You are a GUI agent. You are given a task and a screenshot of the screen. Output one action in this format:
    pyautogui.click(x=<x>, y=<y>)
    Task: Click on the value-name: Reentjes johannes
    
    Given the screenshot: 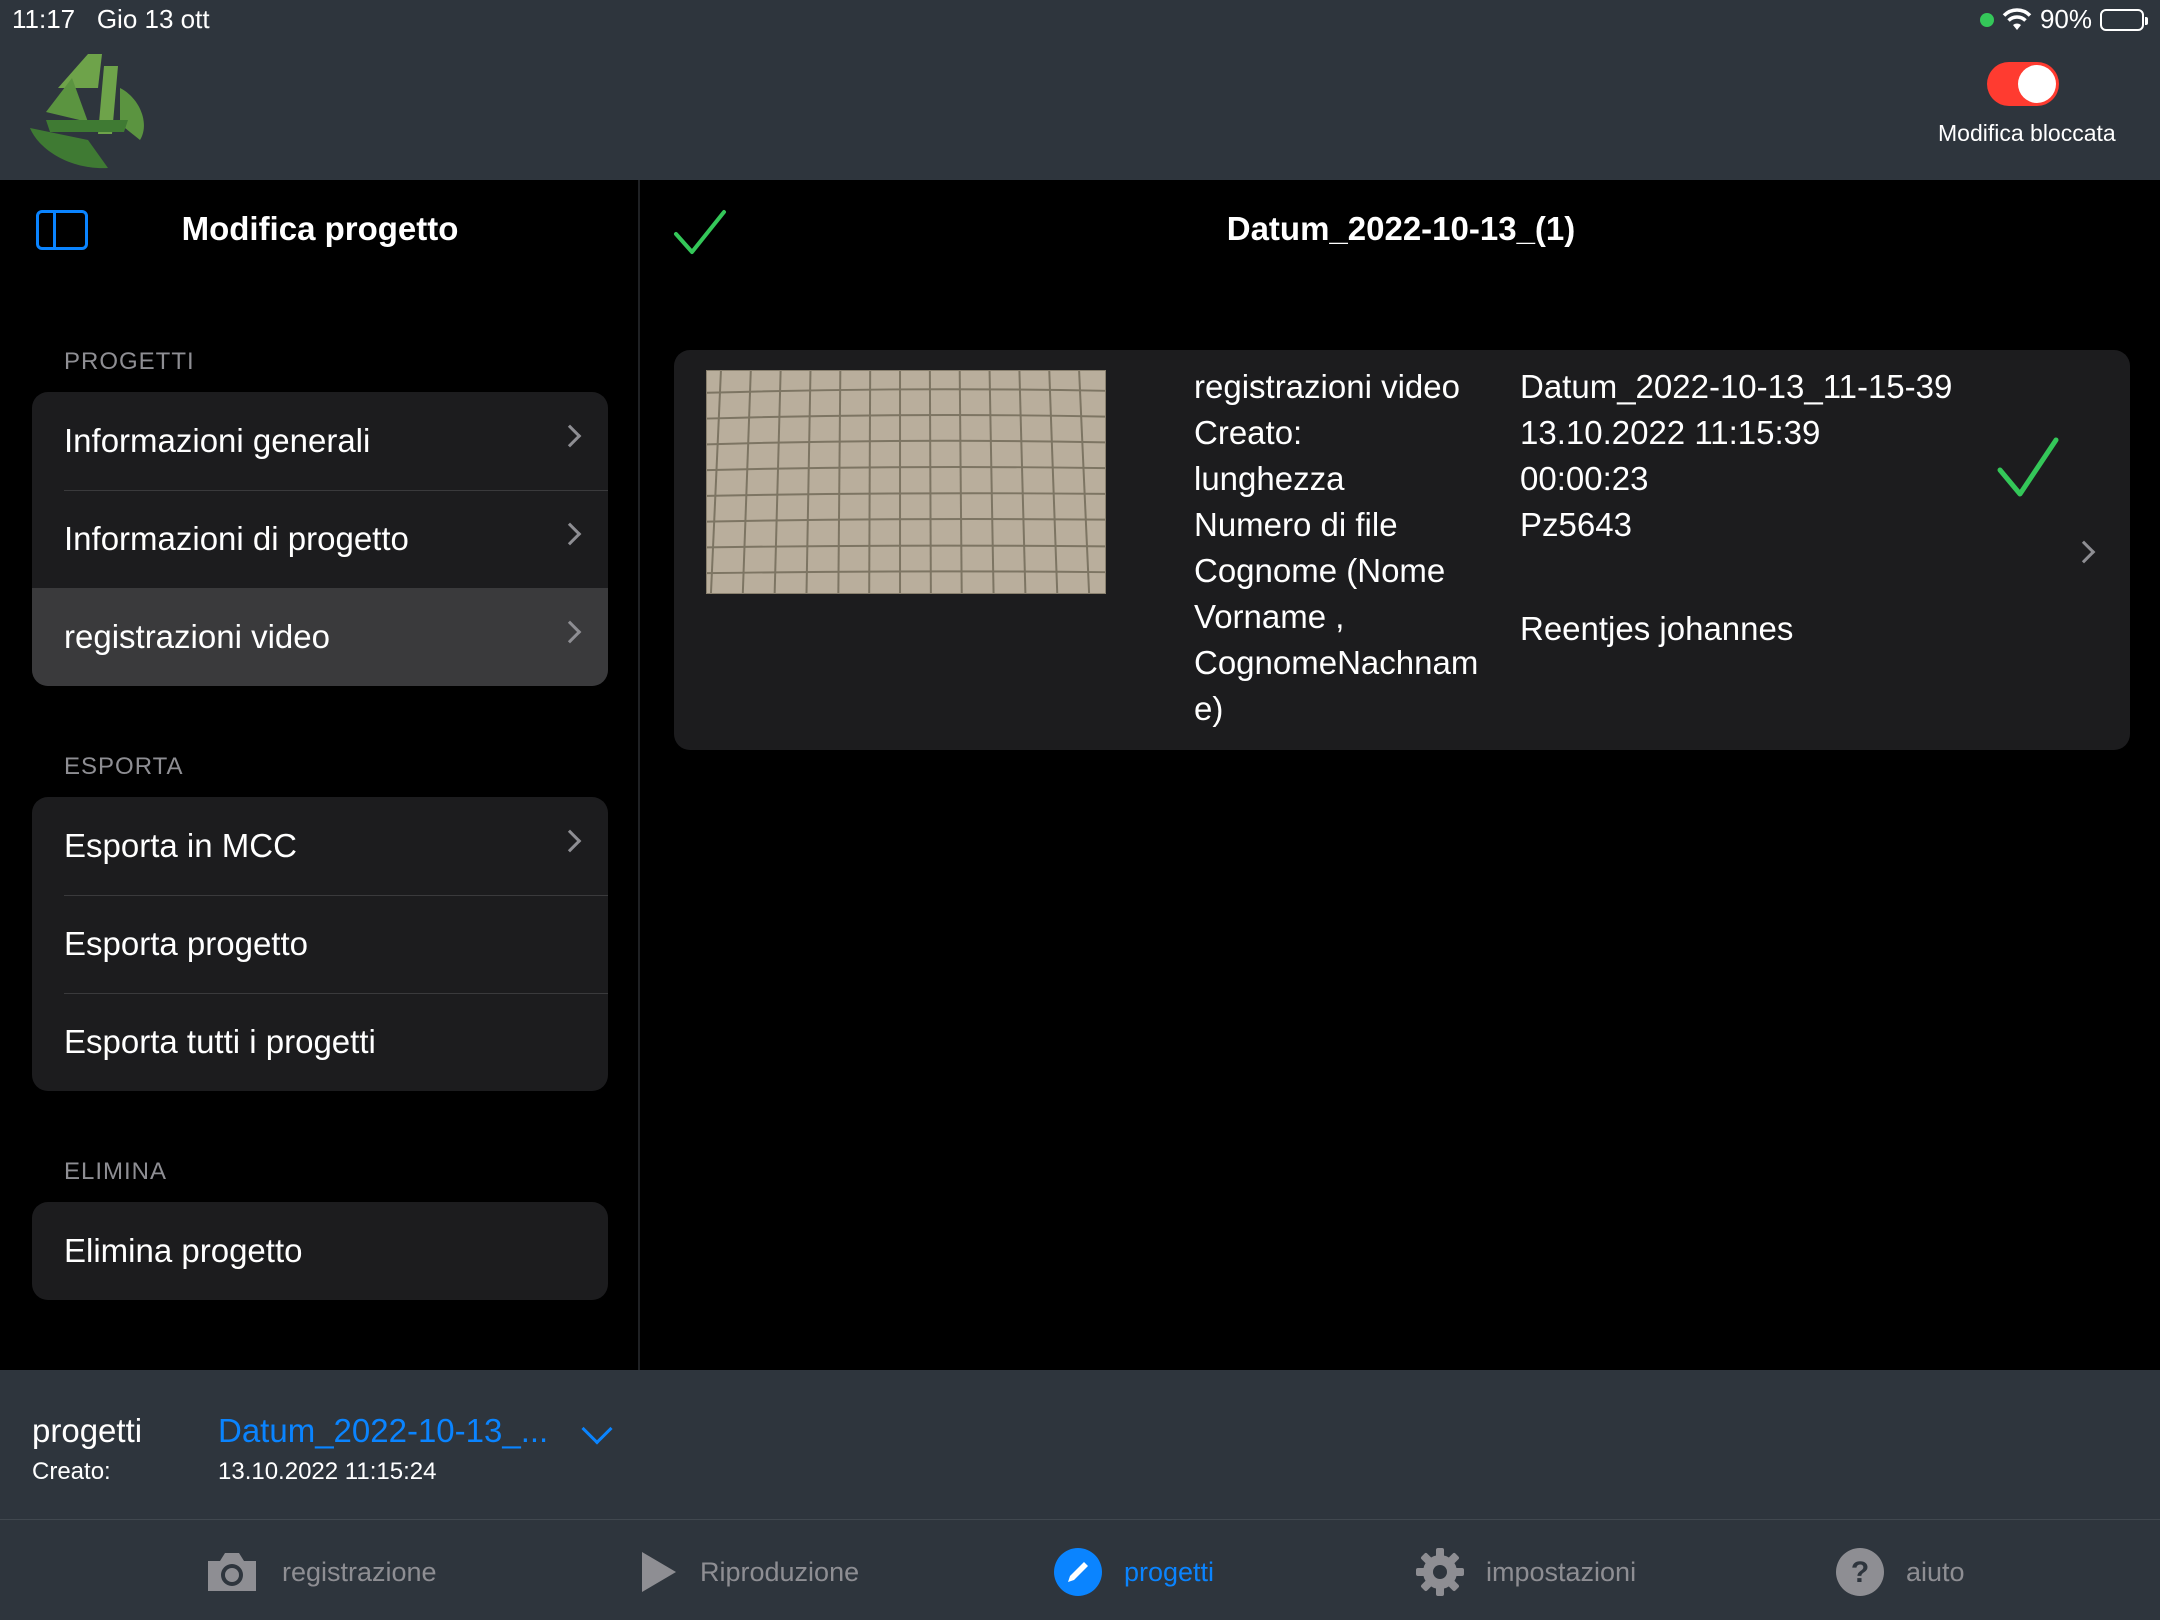 What is the action you would take?
    pyautogui.click(x=1657, y=628)
    